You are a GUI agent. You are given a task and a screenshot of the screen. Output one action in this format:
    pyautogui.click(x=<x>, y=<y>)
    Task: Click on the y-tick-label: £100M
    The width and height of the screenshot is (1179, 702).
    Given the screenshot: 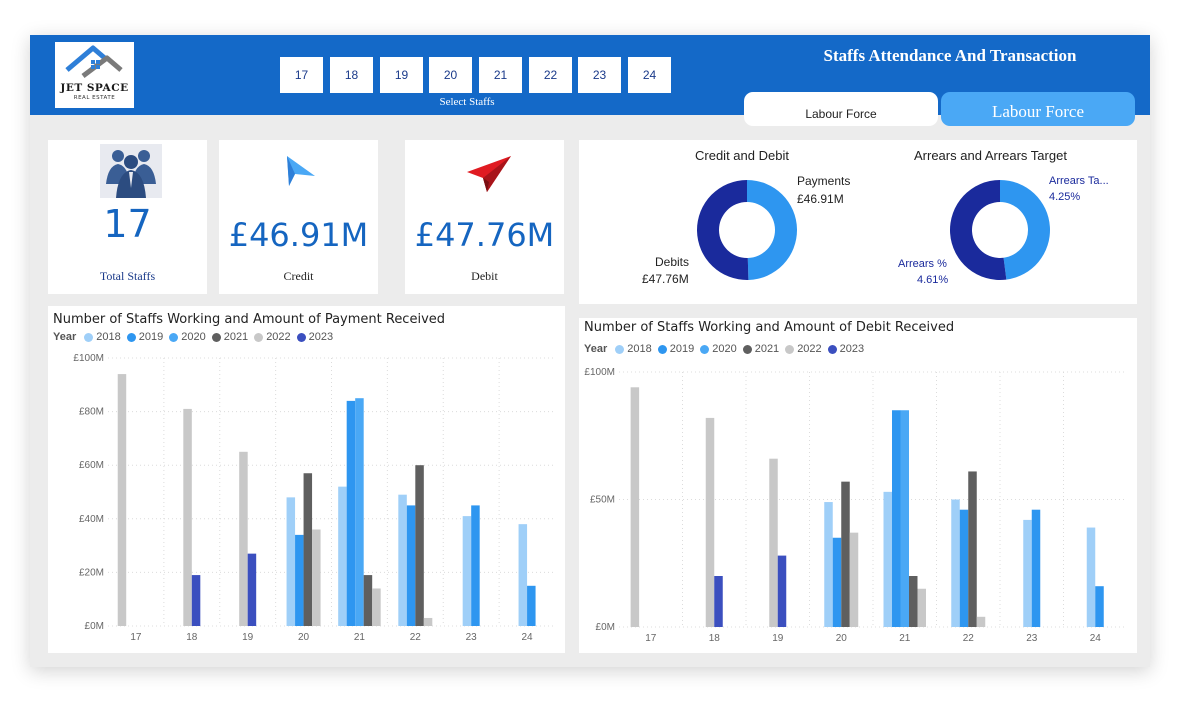 What is the action you would take?
    pyautogui.click(x=88, y=358)
    